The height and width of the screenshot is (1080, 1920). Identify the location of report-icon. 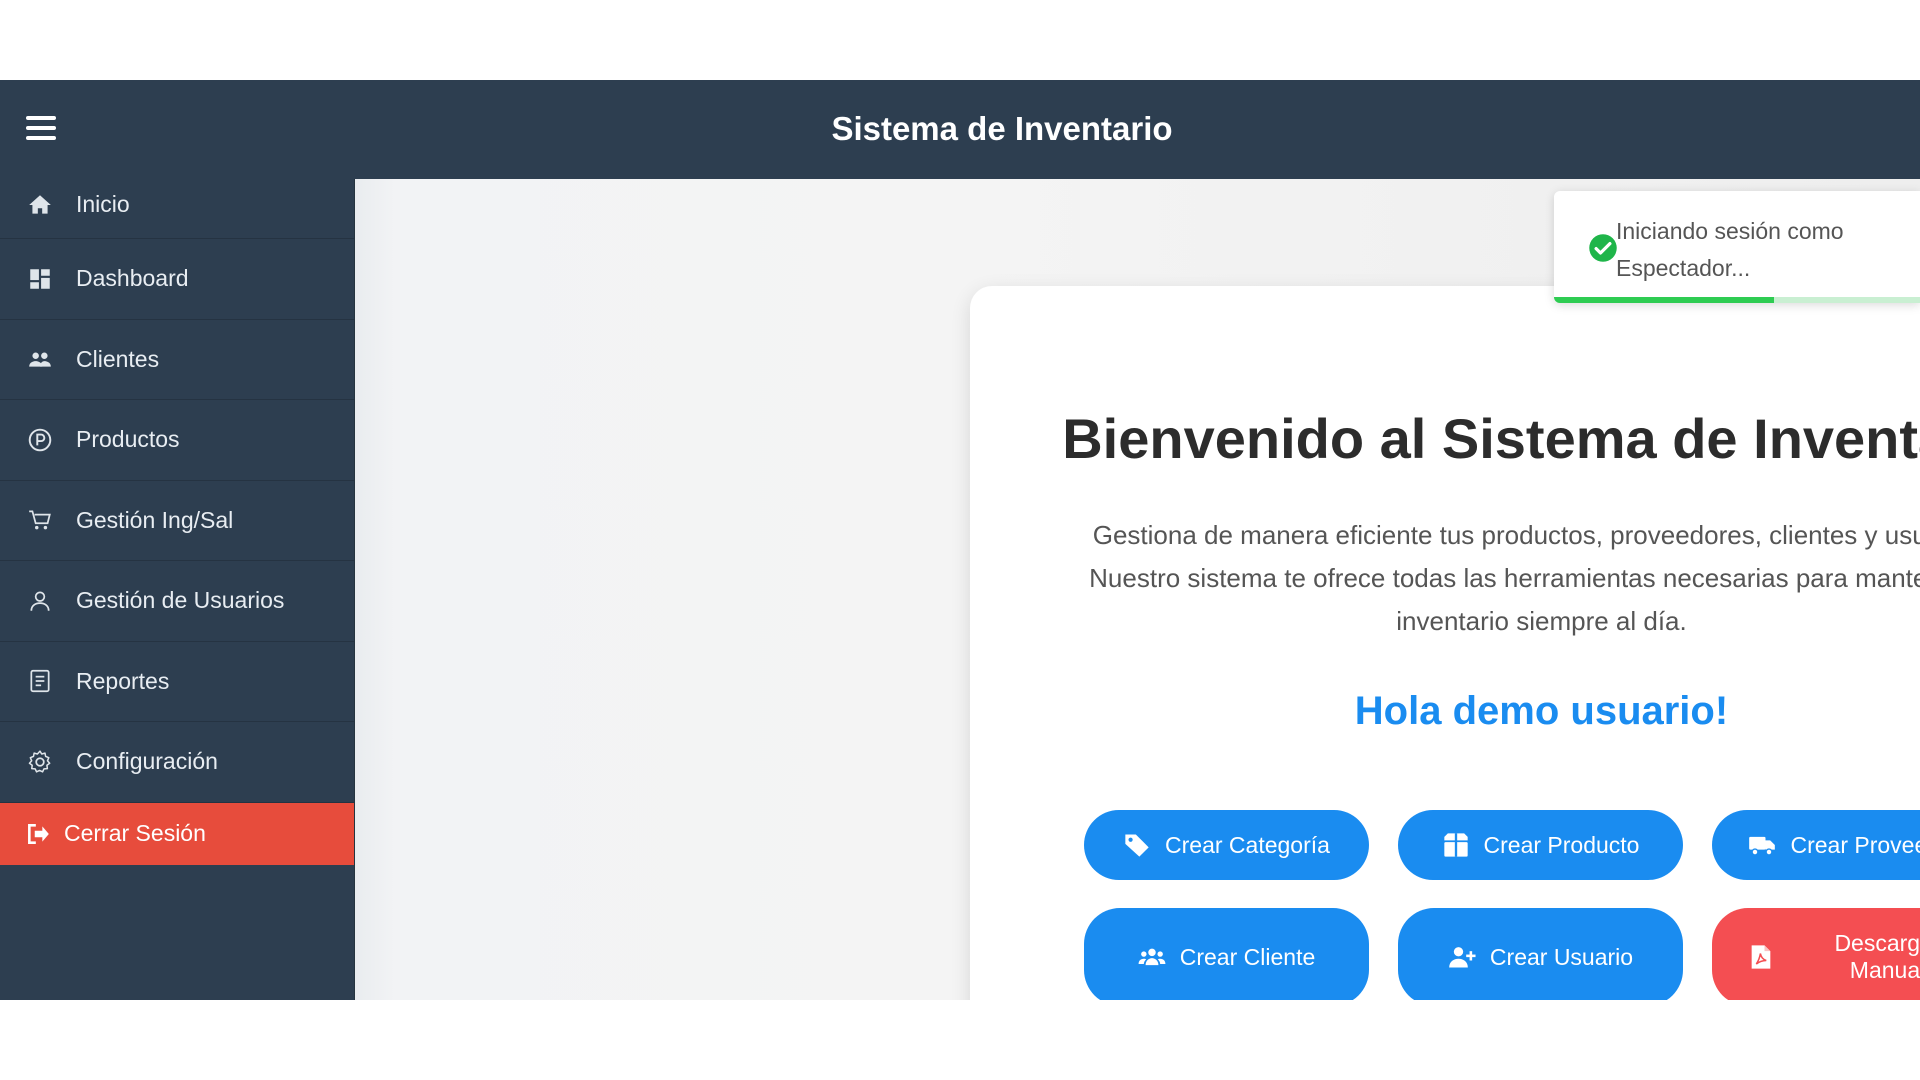
(40, 681).